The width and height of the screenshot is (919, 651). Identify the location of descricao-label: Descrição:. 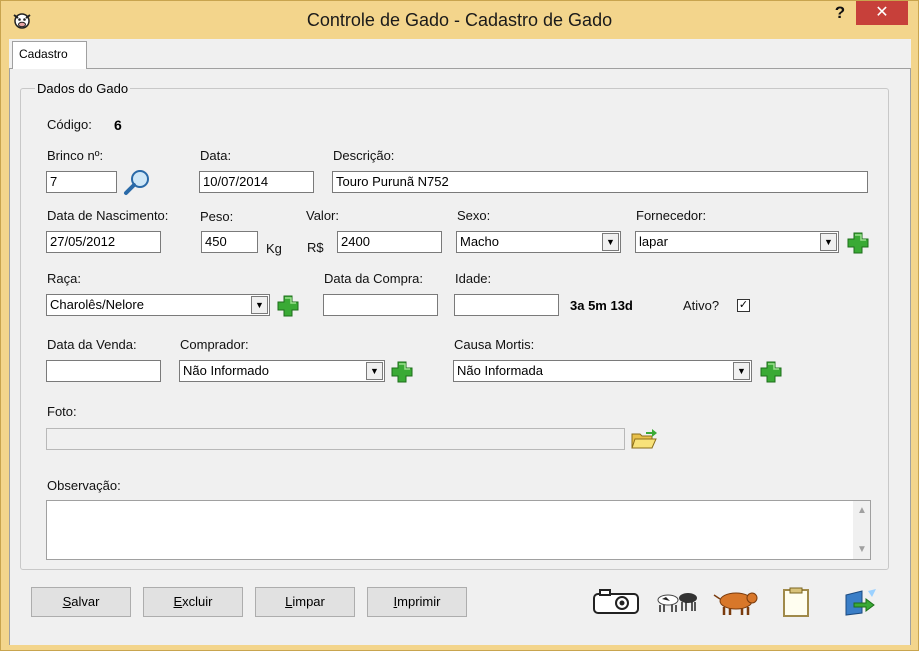
(364, 155).